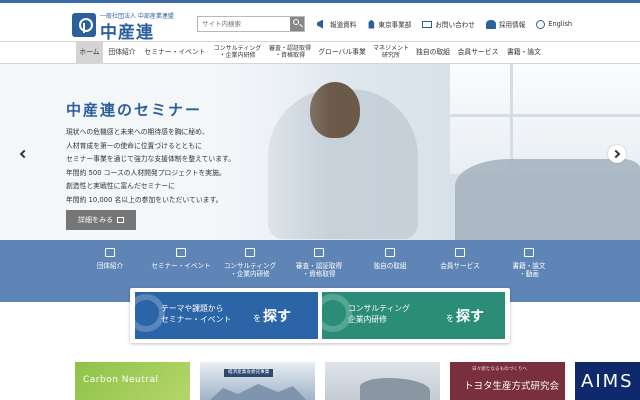 This screenshot has height=400, width=640. I want to click on nav-certification: 審査・認証取得 ・資格取得, so click(290, 52).